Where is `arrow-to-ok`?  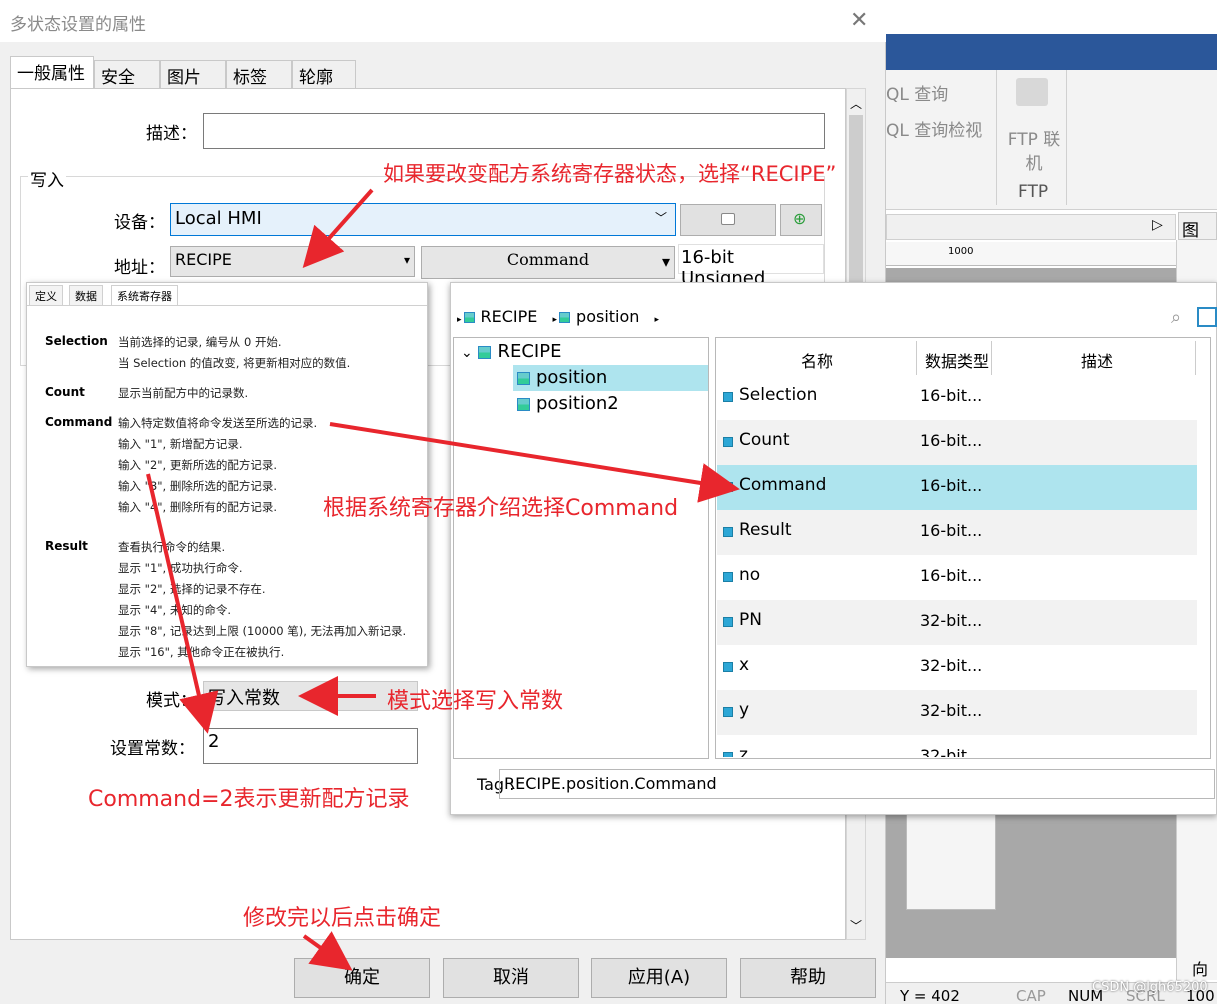
arrow-to-ok is located at coordinates (327, 951).